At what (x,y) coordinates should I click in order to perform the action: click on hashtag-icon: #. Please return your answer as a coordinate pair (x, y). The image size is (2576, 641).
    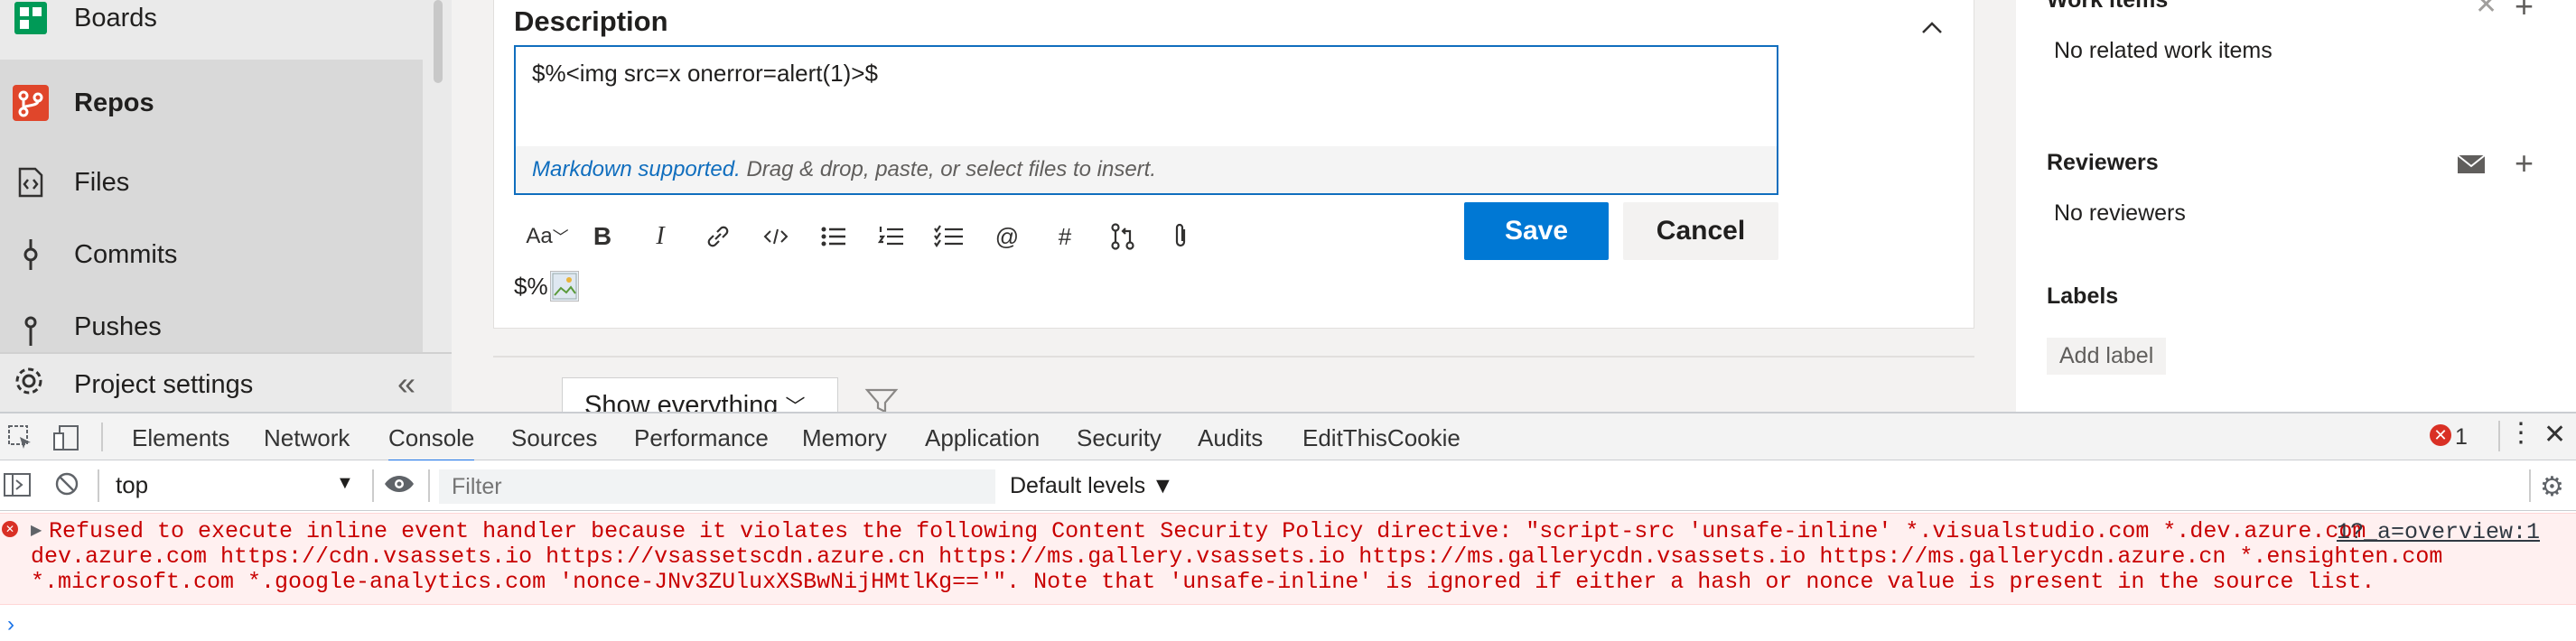
    Looking at the image, I should click on (1064, 237).